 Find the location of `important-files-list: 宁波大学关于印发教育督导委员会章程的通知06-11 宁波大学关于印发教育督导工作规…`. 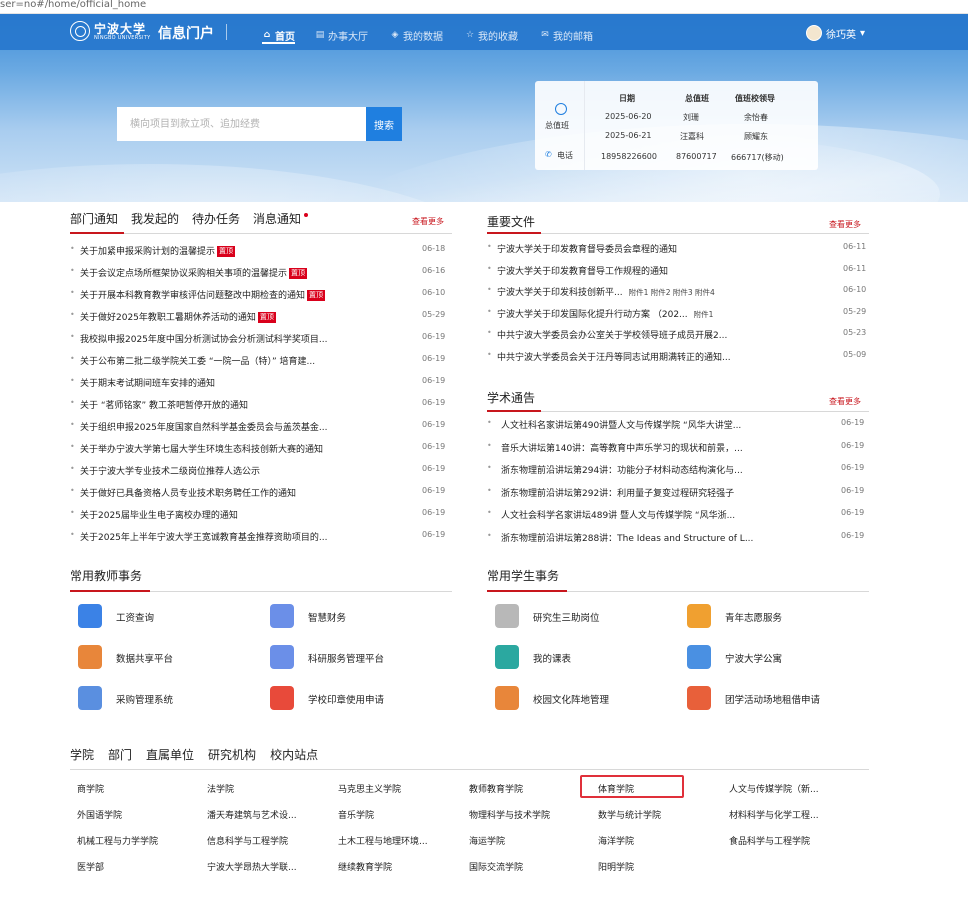

important-files-list: 宁波大学关于印发教育督导委员会章程的通知06-11 宁波大学关于印发教育督导工作规… is located at coordinates (678, 307).